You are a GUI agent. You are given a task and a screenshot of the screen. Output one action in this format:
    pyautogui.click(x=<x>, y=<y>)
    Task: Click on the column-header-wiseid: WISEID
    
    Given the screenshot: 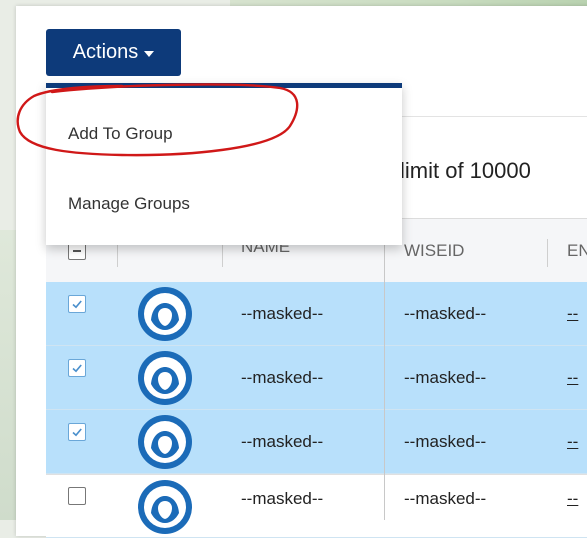 What is the action you would take?
    pyautogui.click(x=434, y=251)
    